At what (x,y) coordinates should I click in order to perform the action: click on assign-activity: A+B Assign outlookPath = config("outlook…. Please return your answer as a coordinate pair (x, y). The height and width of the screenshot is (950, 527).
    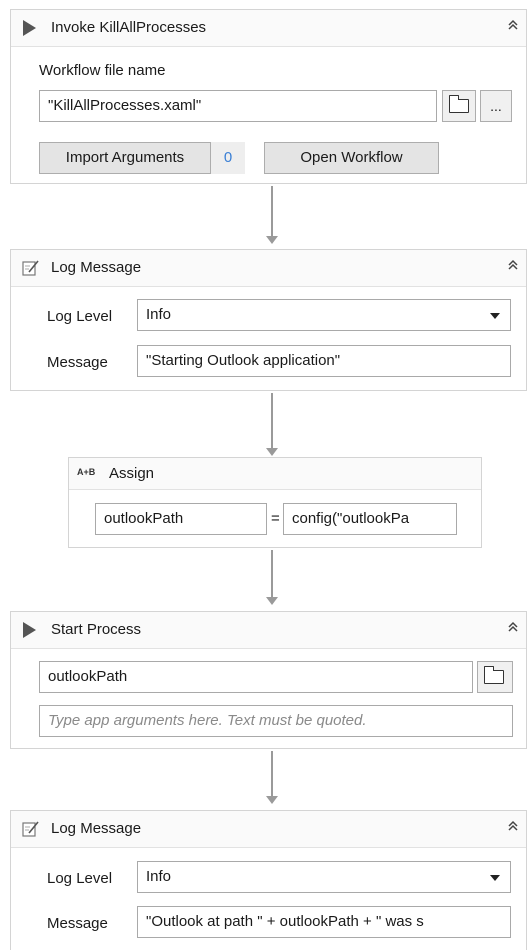
    Looking at the image, I should click on (275, 502).